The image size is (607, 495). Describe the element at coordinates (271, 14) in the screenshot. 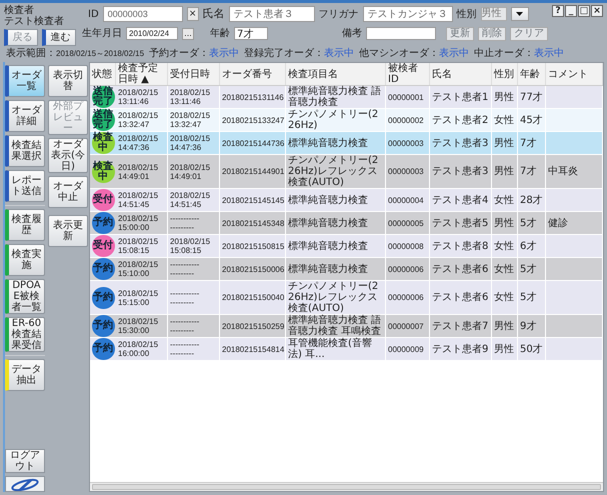

I see `name-field: テスト患者３` at that location.